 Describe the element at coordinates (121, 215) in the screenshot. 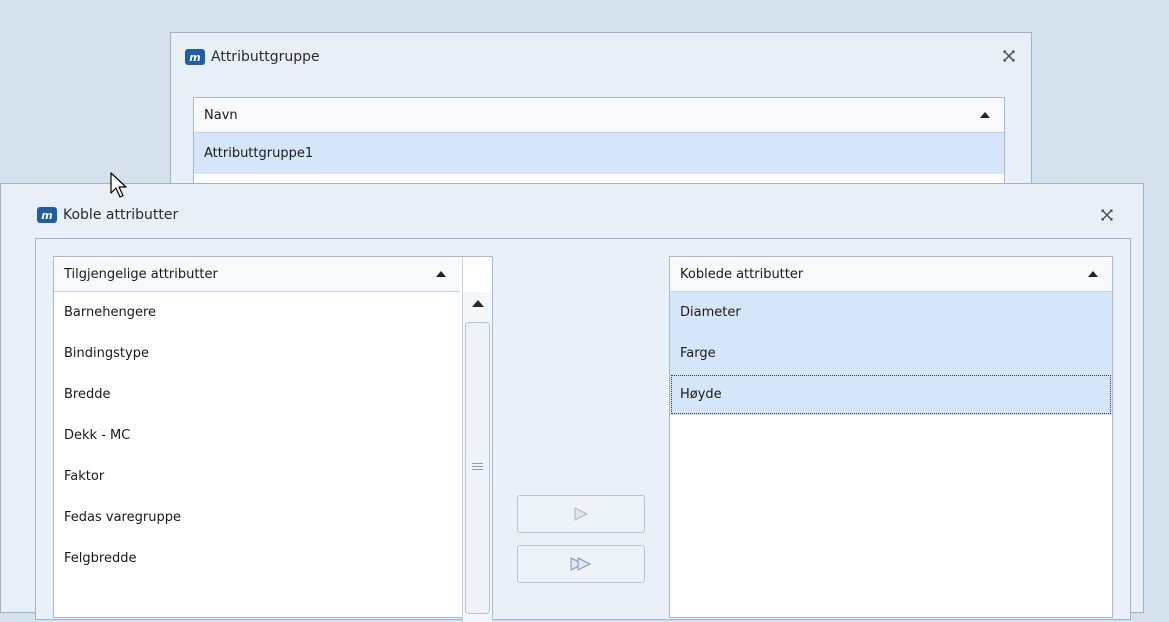

I see `window-title: Koble attributter` at that location.